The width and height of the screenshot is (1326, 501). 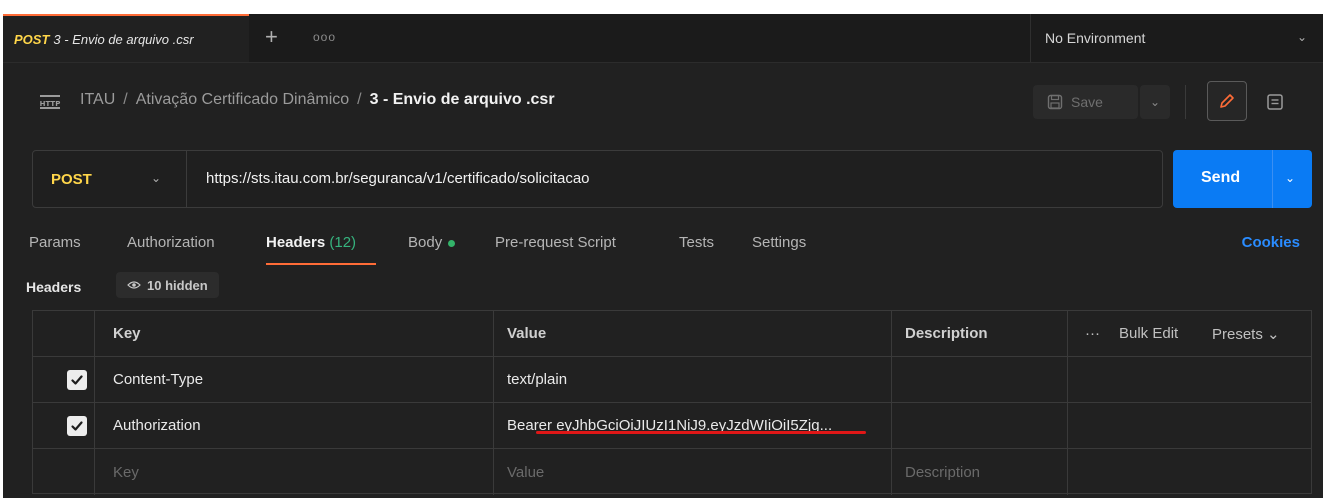 What do you see at coordinates (537, 379) in the screenshot?
I see `header-value-cell: text/plain` at bounding box center [537, 379].